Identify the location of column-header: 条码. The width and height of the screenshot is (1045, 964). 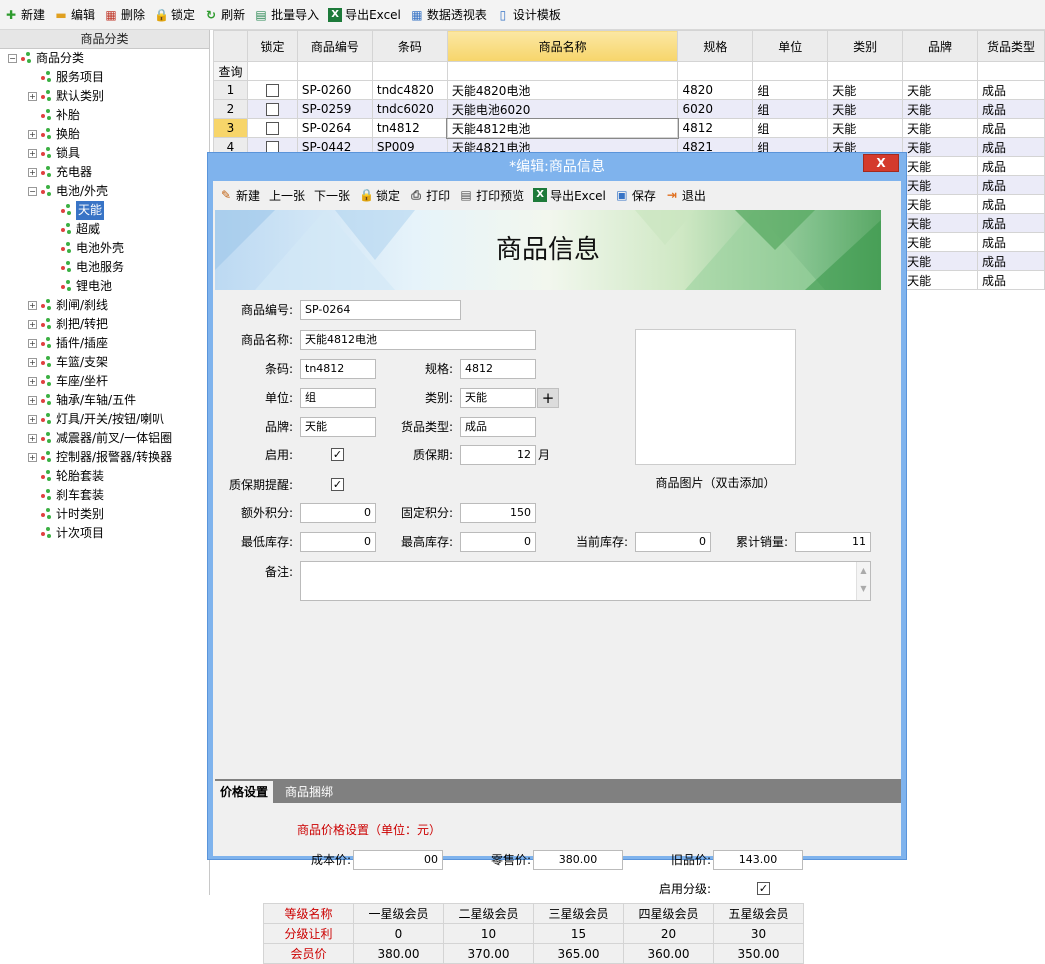
(409, 46).